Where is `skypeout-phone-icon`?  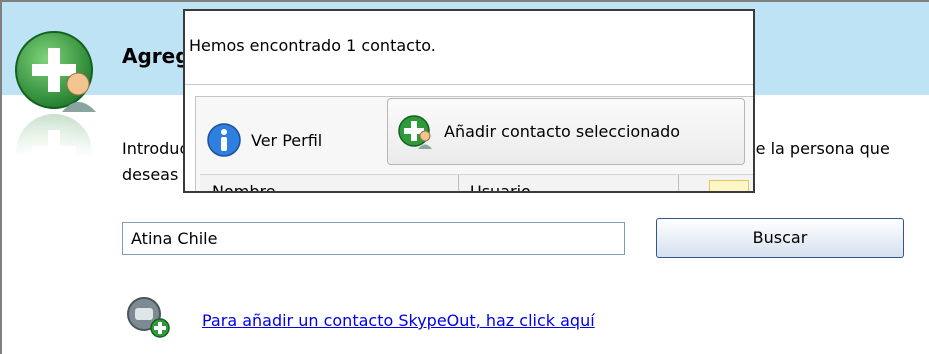
skypeout-phone-icon is located at coordinates (148, 318).